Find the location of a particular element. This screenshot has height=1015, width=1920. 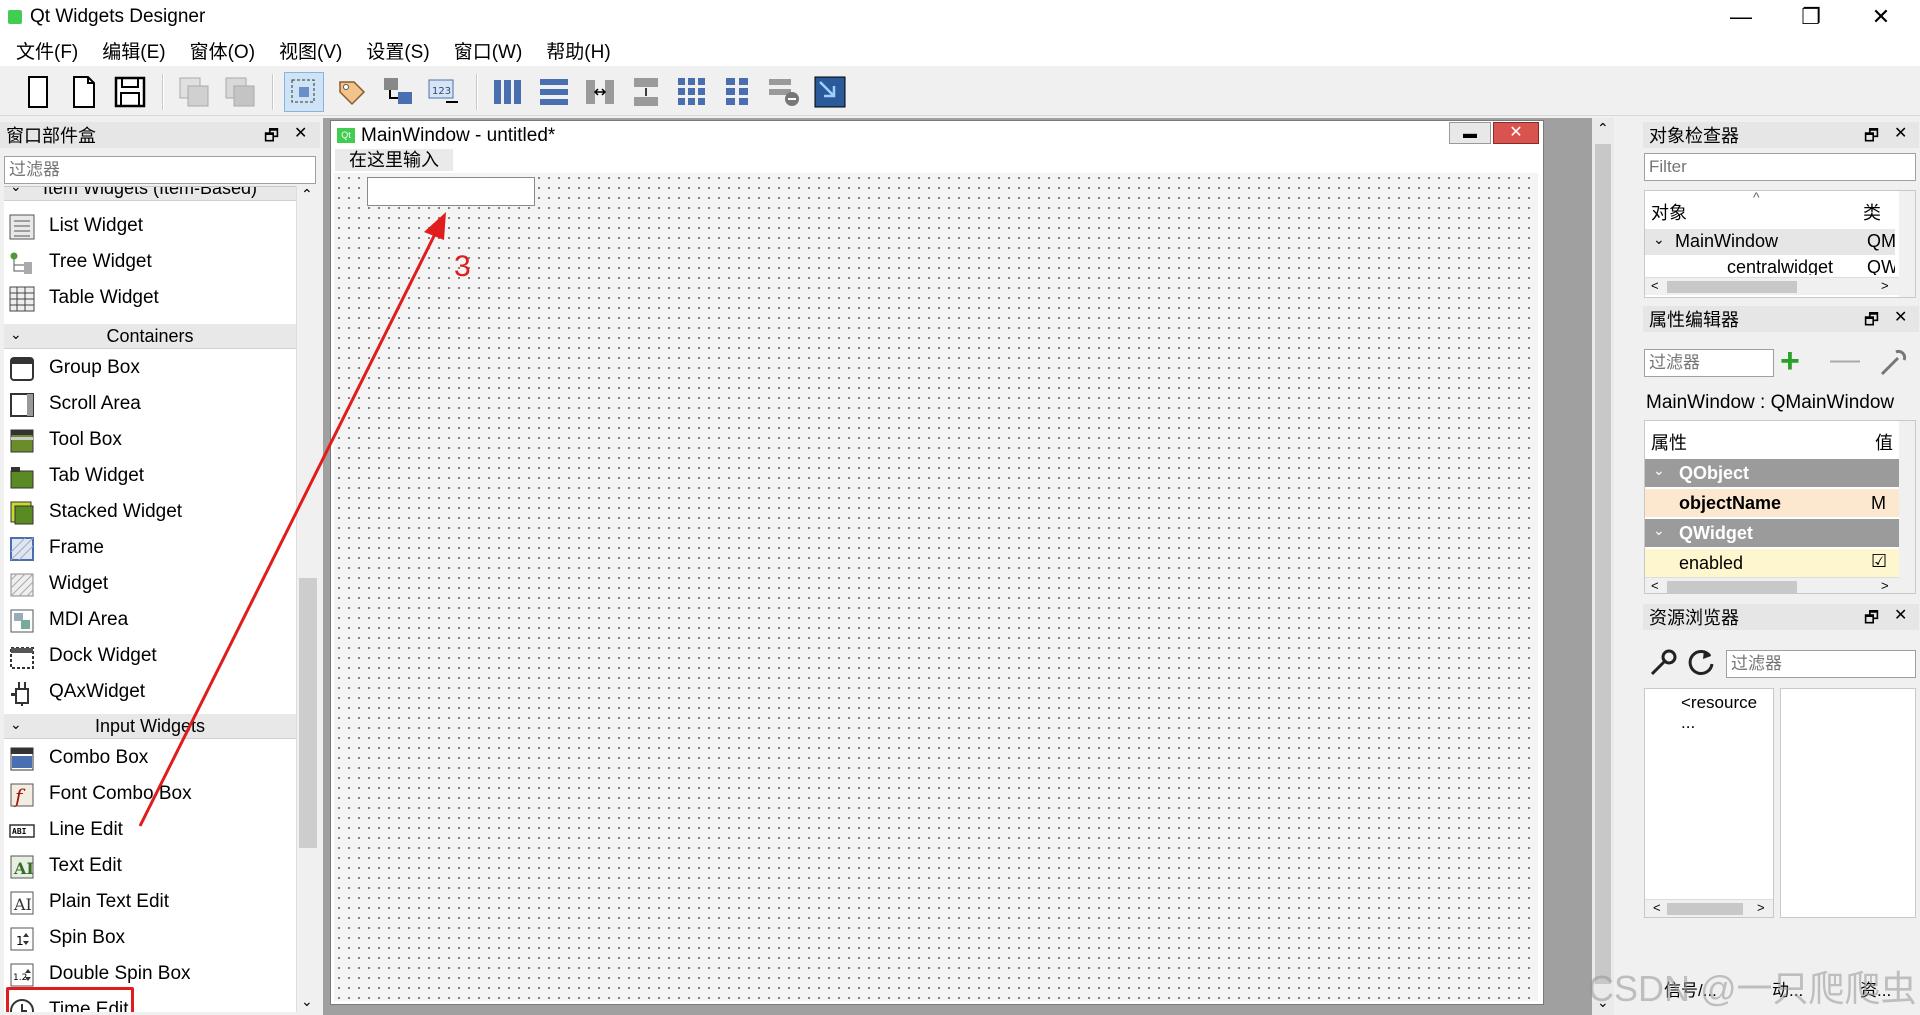

tree-row-mainwindow: ⌄ MainWindow QM is located at coordinates (1770, 242).